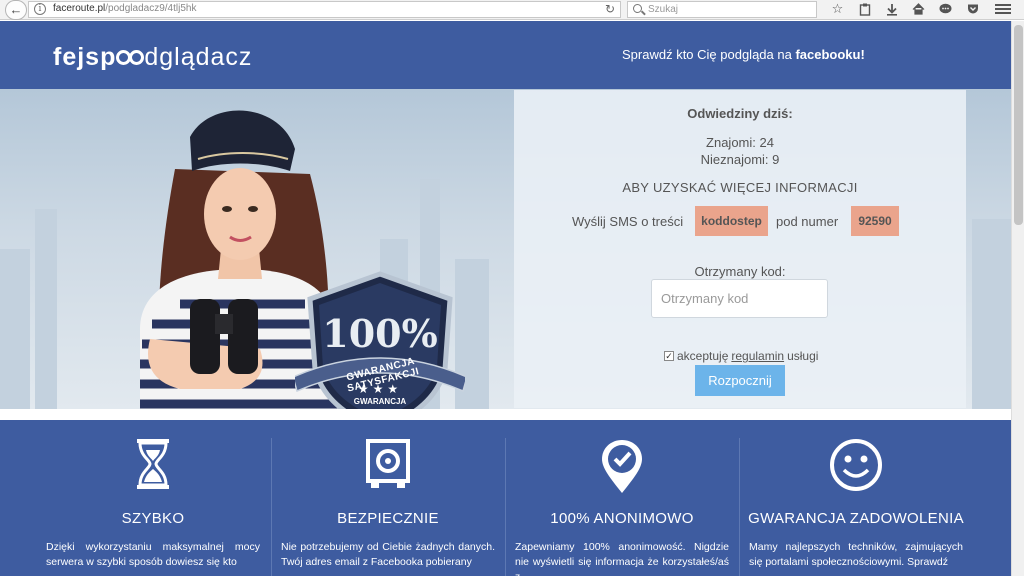 The height and width of the screenshot is (576, 1024). What do you see at coordinates (1017, 298) in the screenshot?
I see `page-scrollbar` at bounding box center [1017, 298].